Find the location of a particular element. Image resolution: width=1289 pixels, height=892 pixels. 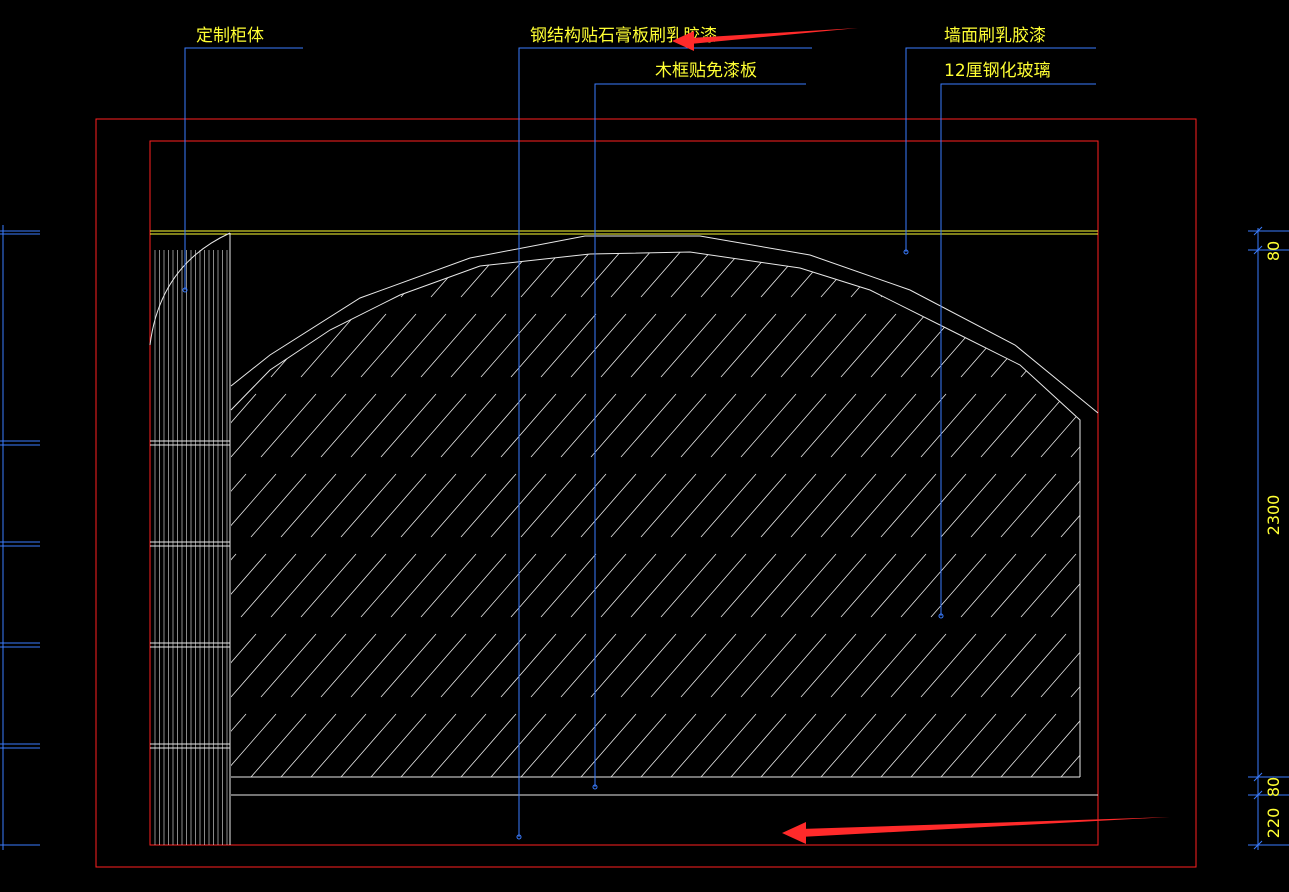

label-wood-frame: 木框贴免漆板 is located at coordinates (706, 71).